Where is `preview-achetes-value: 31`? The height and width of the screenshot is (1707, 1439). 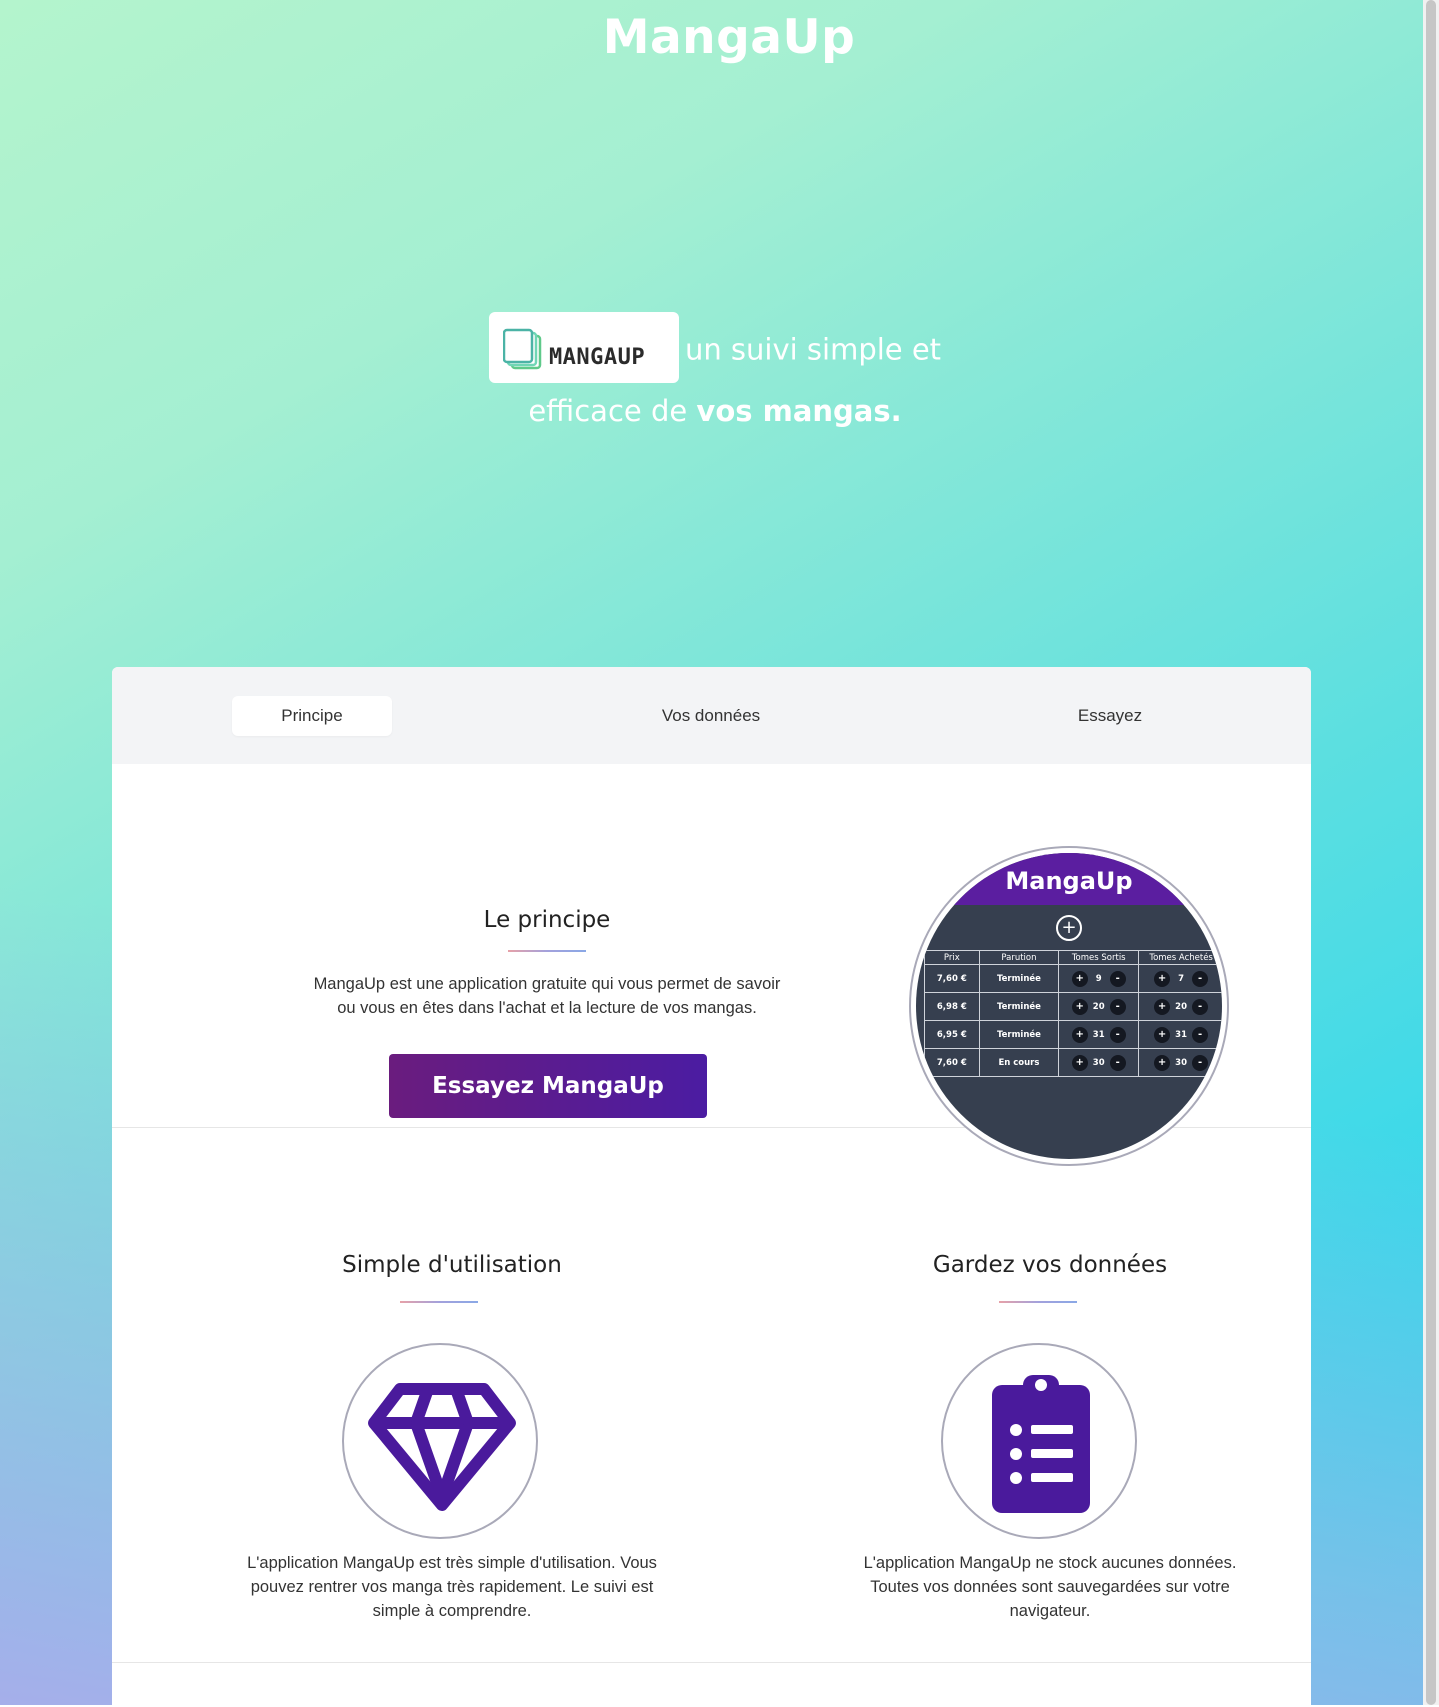
preview-achetes-value: 31 is located at coordinates (1181, 1034).